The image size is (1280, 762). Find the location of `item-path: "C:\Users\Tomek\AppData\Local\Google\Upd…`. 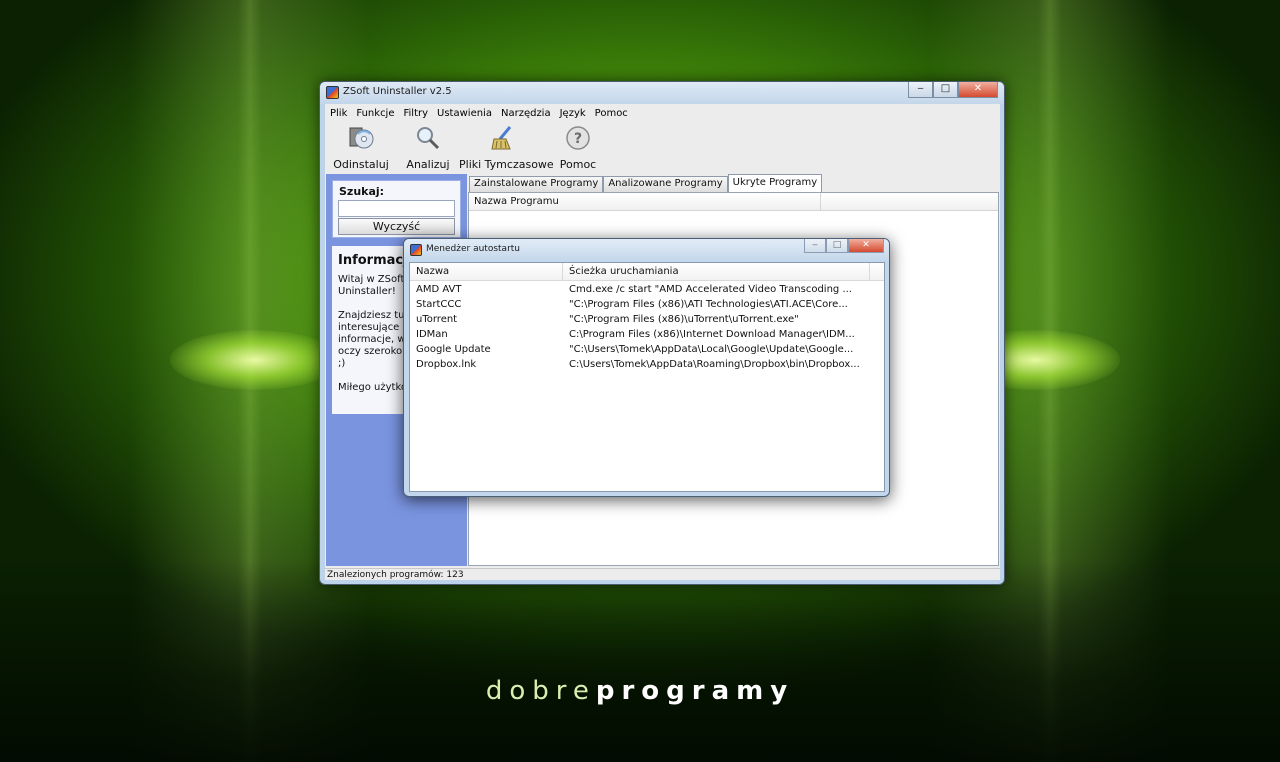

item-path: "C:\Users\Tomek\AppData\Local\Google\Upd… is located at coordinates (711, 349).